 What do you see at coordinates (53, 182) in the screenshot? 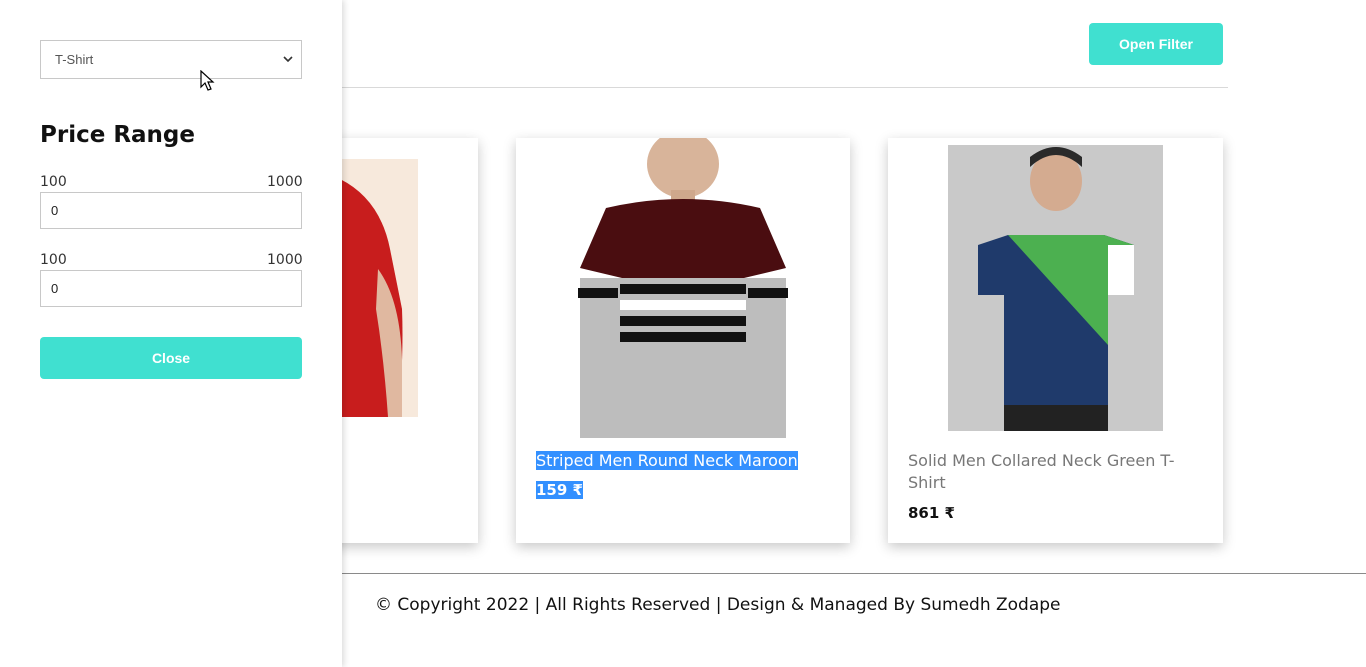
I see `min-range-low-label: 100` at bounding box center [53, 182].